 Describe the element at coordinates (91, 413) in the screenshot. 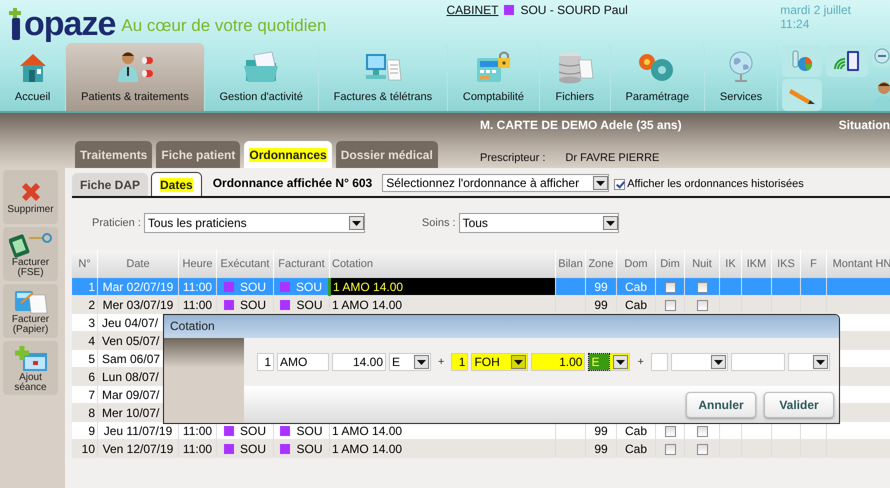

I see `table-cell: 8` at that location.